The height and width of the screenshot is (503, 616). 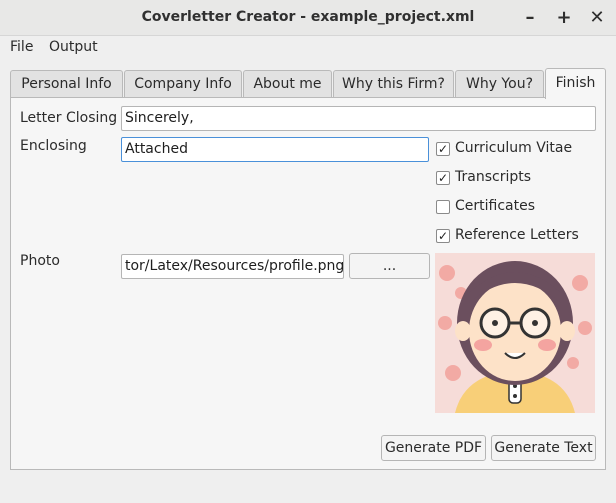 I want to click on profile-photo-illustration, so click(x=515, y=333).